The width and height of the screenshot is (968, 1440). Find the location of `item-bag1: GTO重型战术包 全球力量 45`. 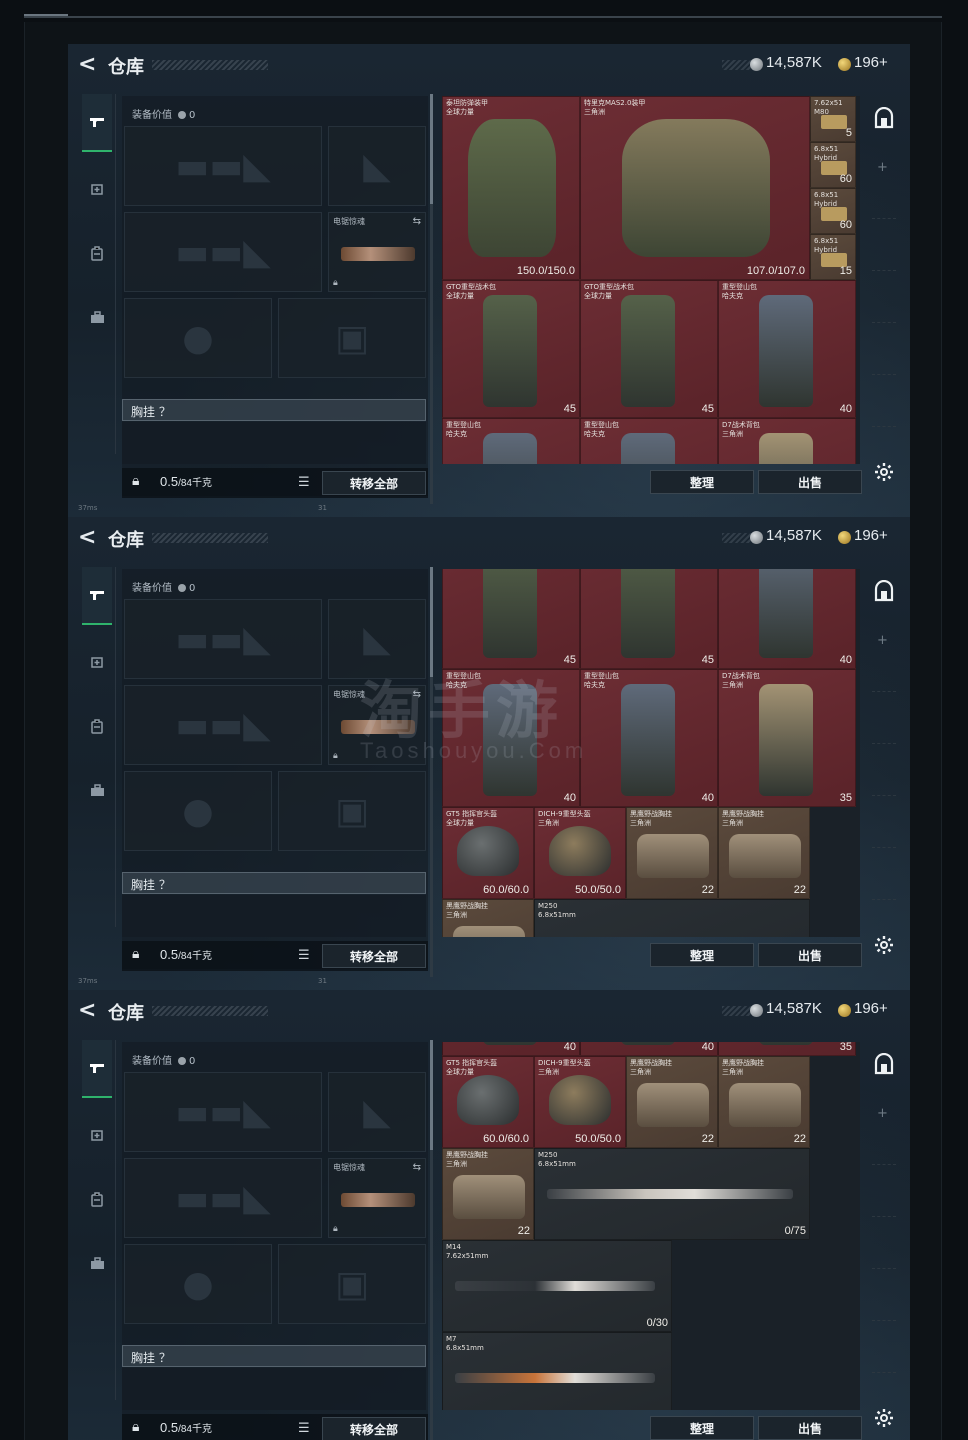

item-bag1: GTO重型战术包 全球力量 45 is located at coordinates (511, 349).